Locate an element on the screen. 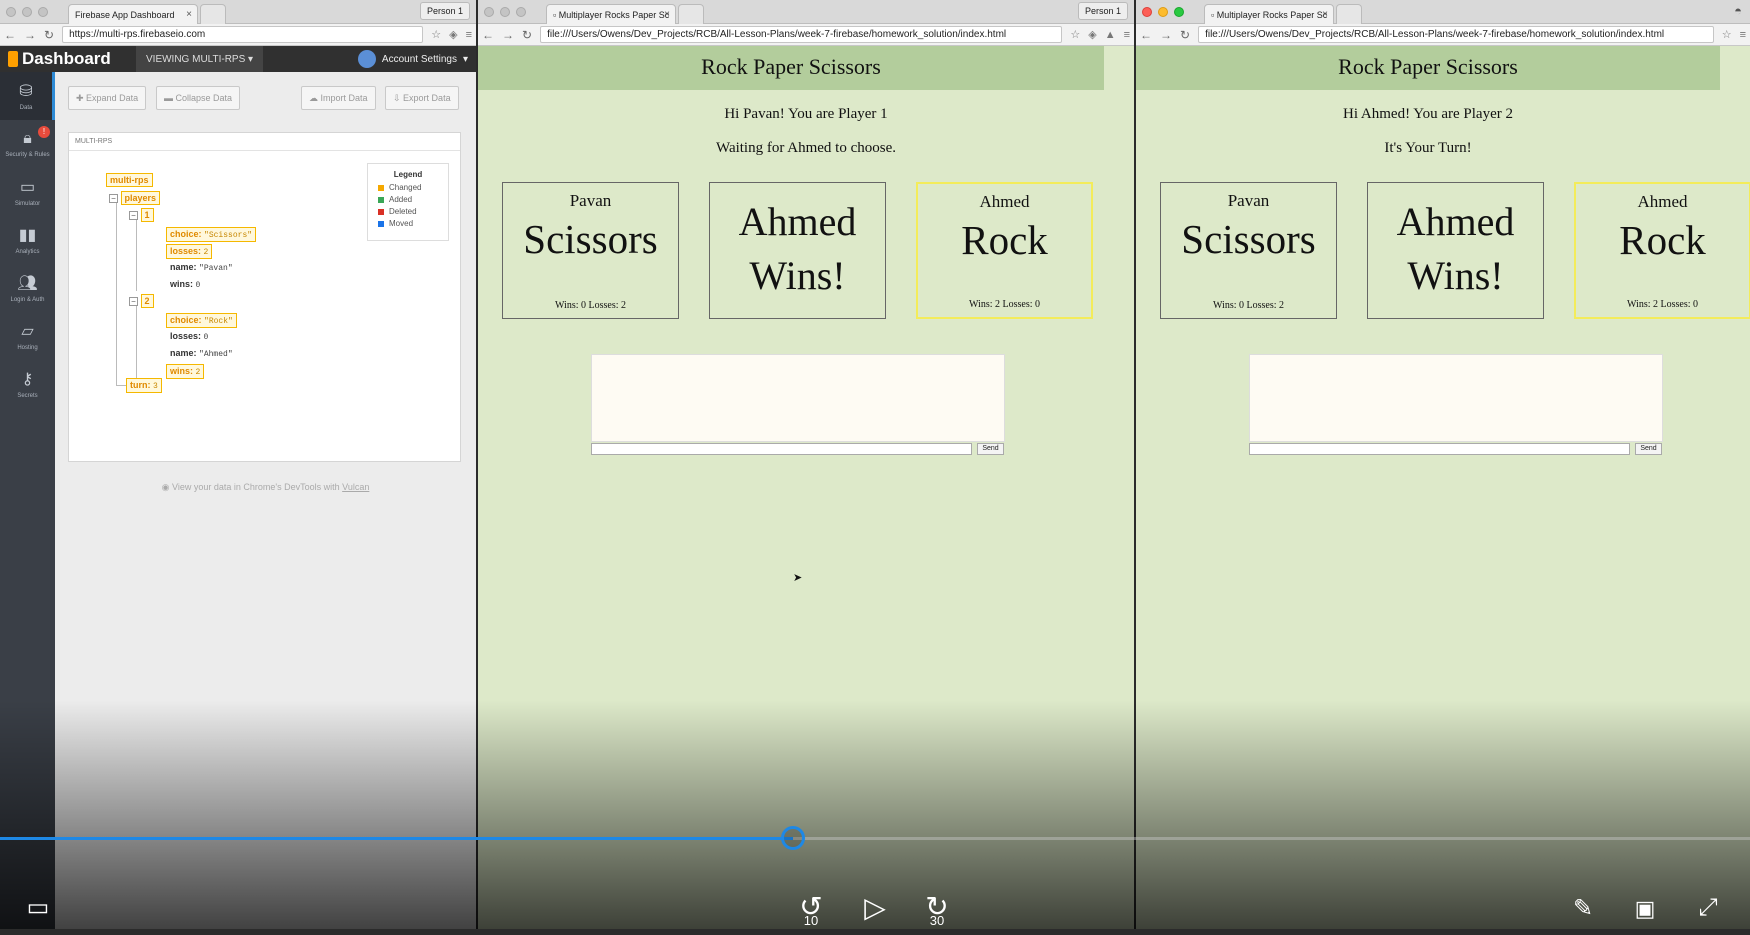 The height and width of the screenshot is (935, 1750). import-data-button: ☁ Import Data is located at coordinates (338, 98).